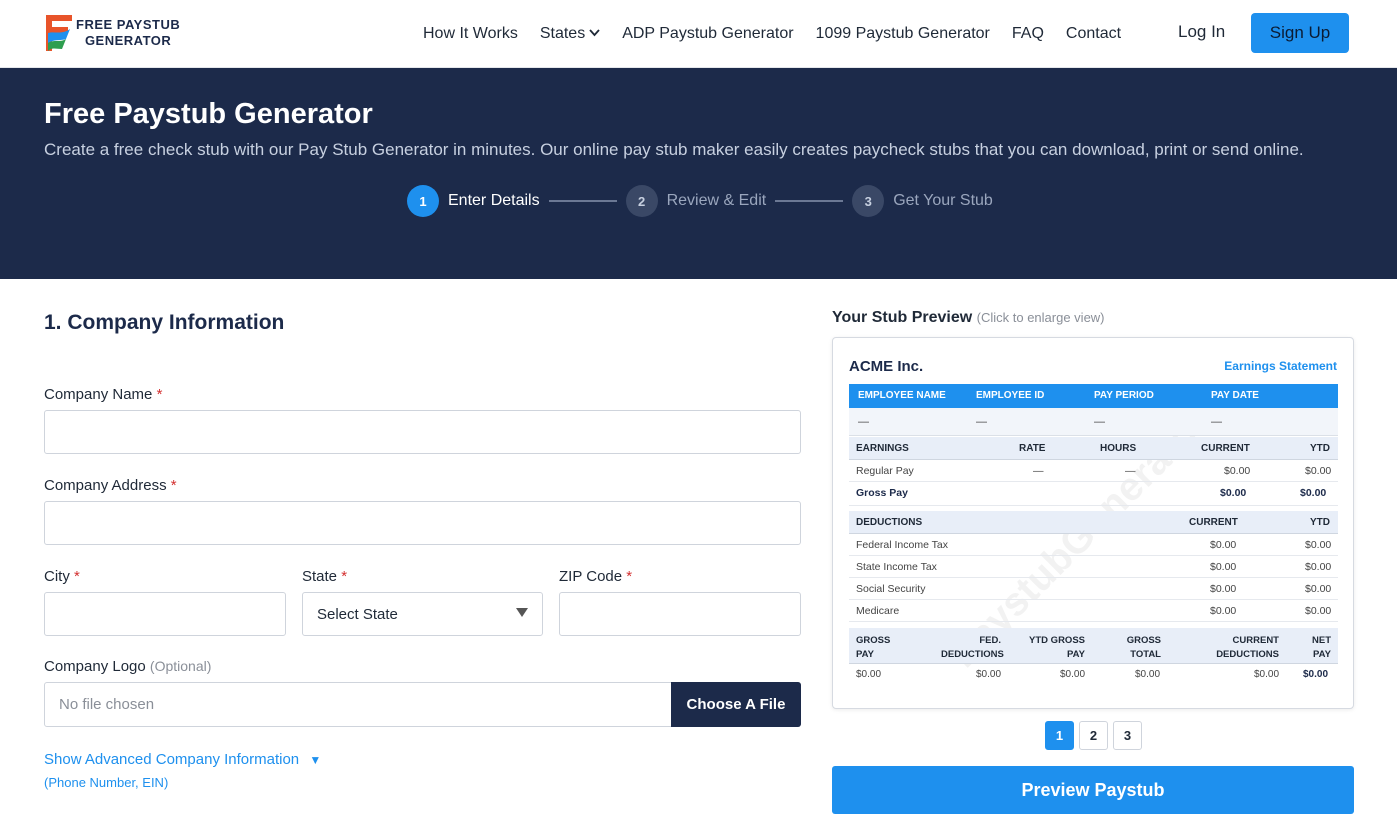  Describe the element at coordinates (107, 704) in the screenshot. I see `file-name-display: No file chosen` at that location.